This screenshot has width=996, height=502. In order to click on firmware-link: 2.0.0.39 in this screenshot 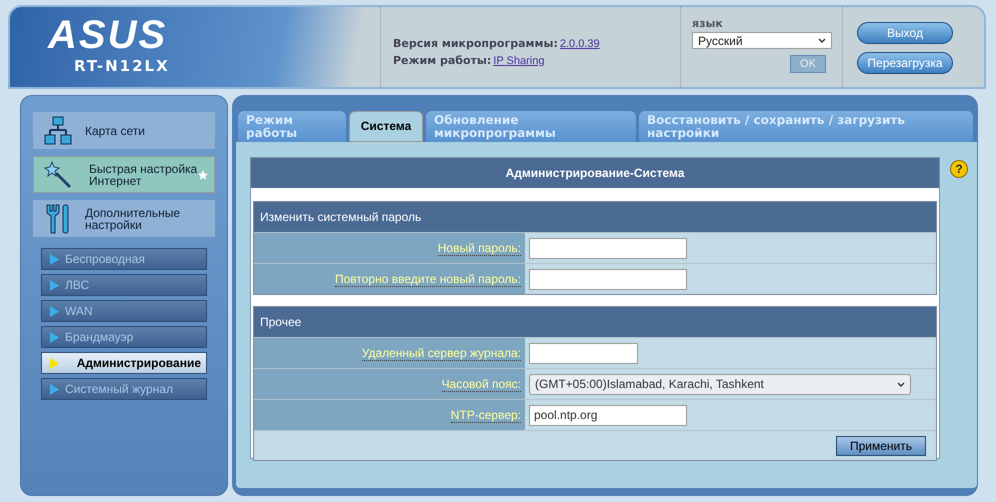, I will do `click(580, 44)`.